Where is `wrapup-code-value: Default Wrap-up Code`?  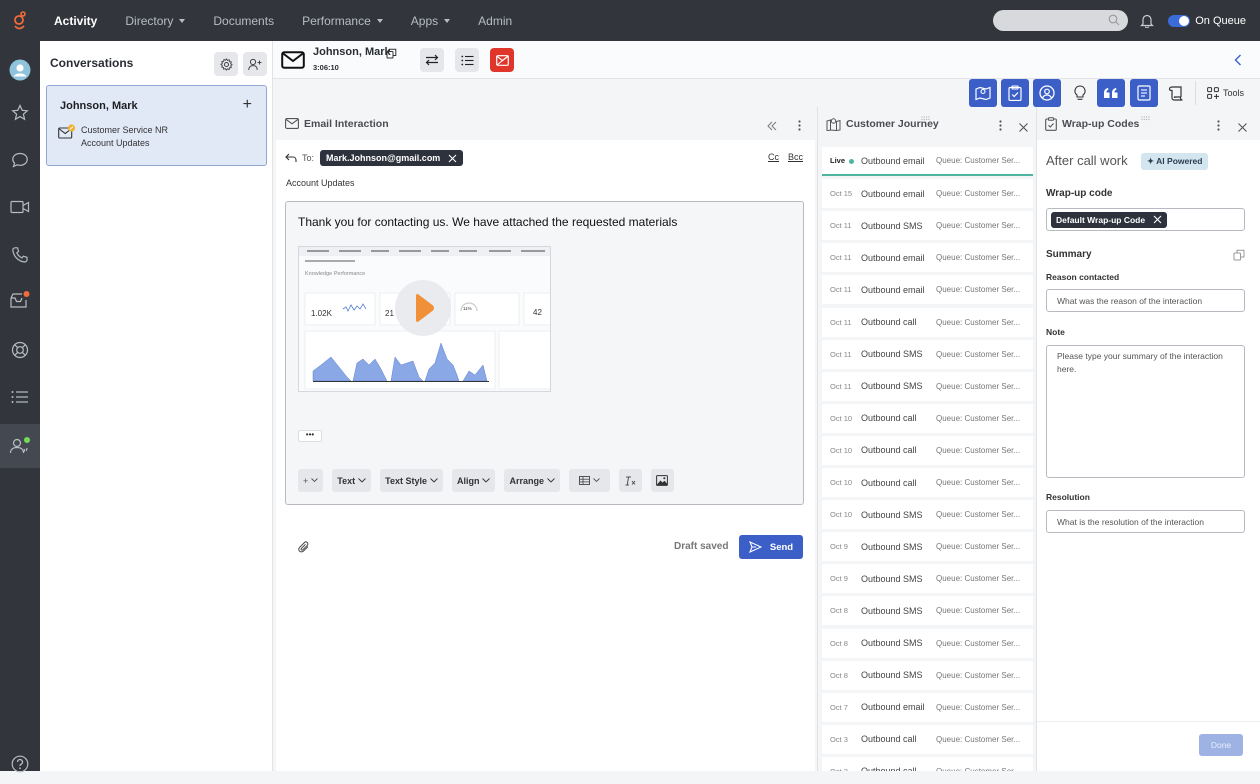 wrapup-code-value: Default Wrap-up Code is located at coordinates (1101, 219).